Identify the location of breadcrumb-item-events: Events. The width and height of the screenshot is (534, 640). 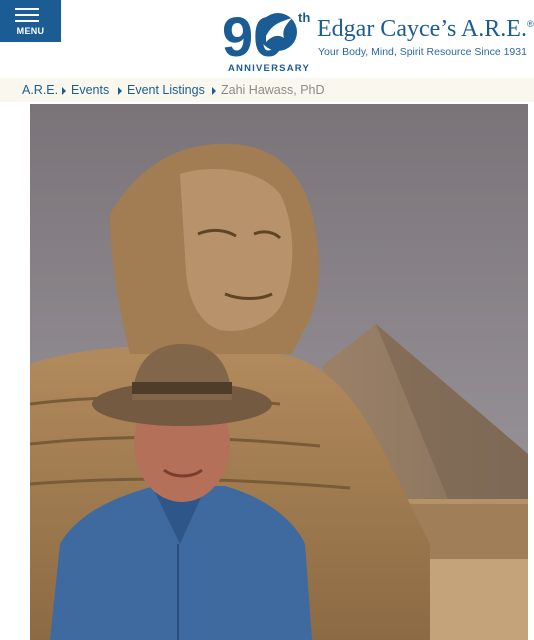
(90, 90).